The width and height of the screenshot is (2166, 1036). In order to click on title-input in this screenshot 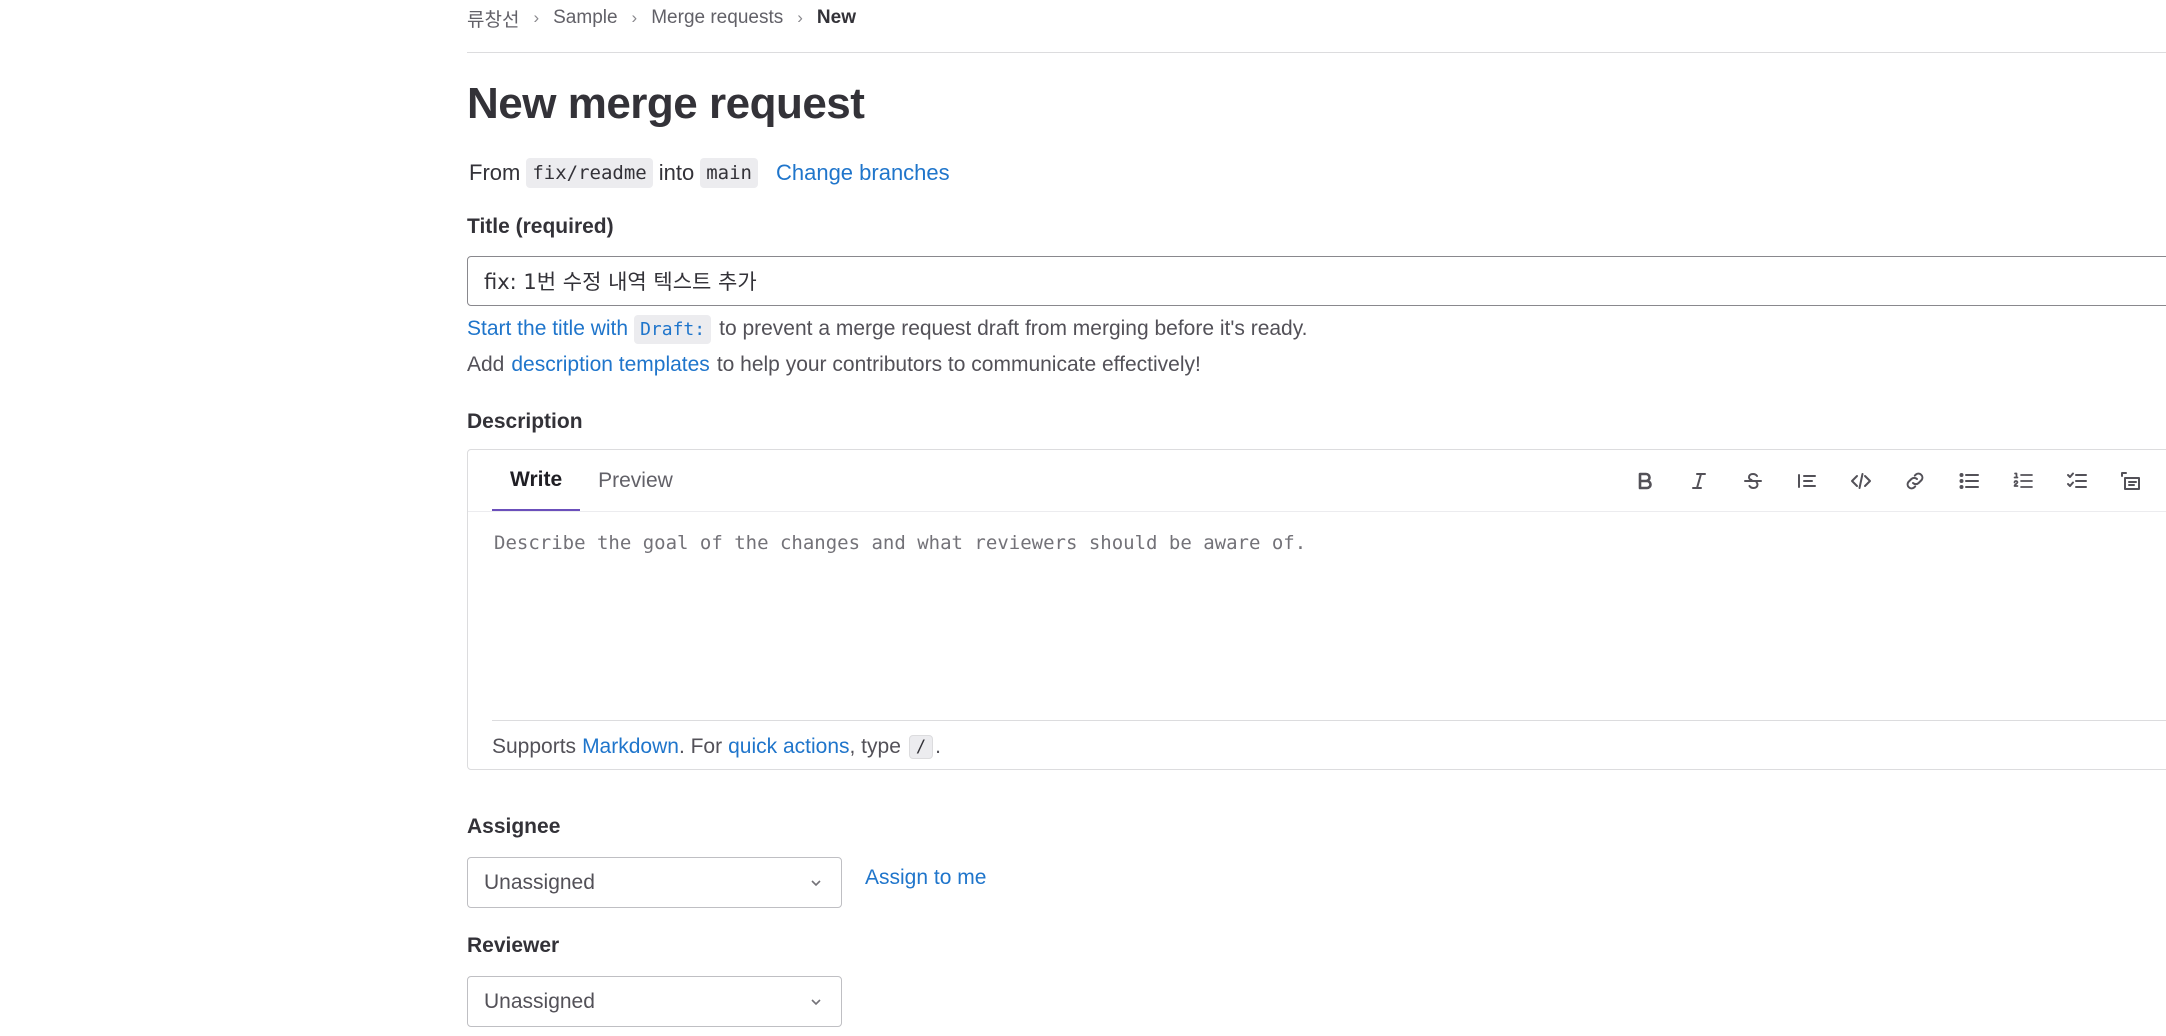, I will do `click(1316, 281)`.